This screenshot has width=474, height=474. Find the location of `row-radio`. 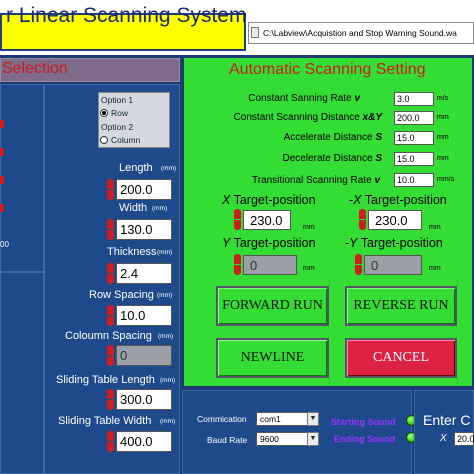

row-radio is located at coordinates (104, 113).